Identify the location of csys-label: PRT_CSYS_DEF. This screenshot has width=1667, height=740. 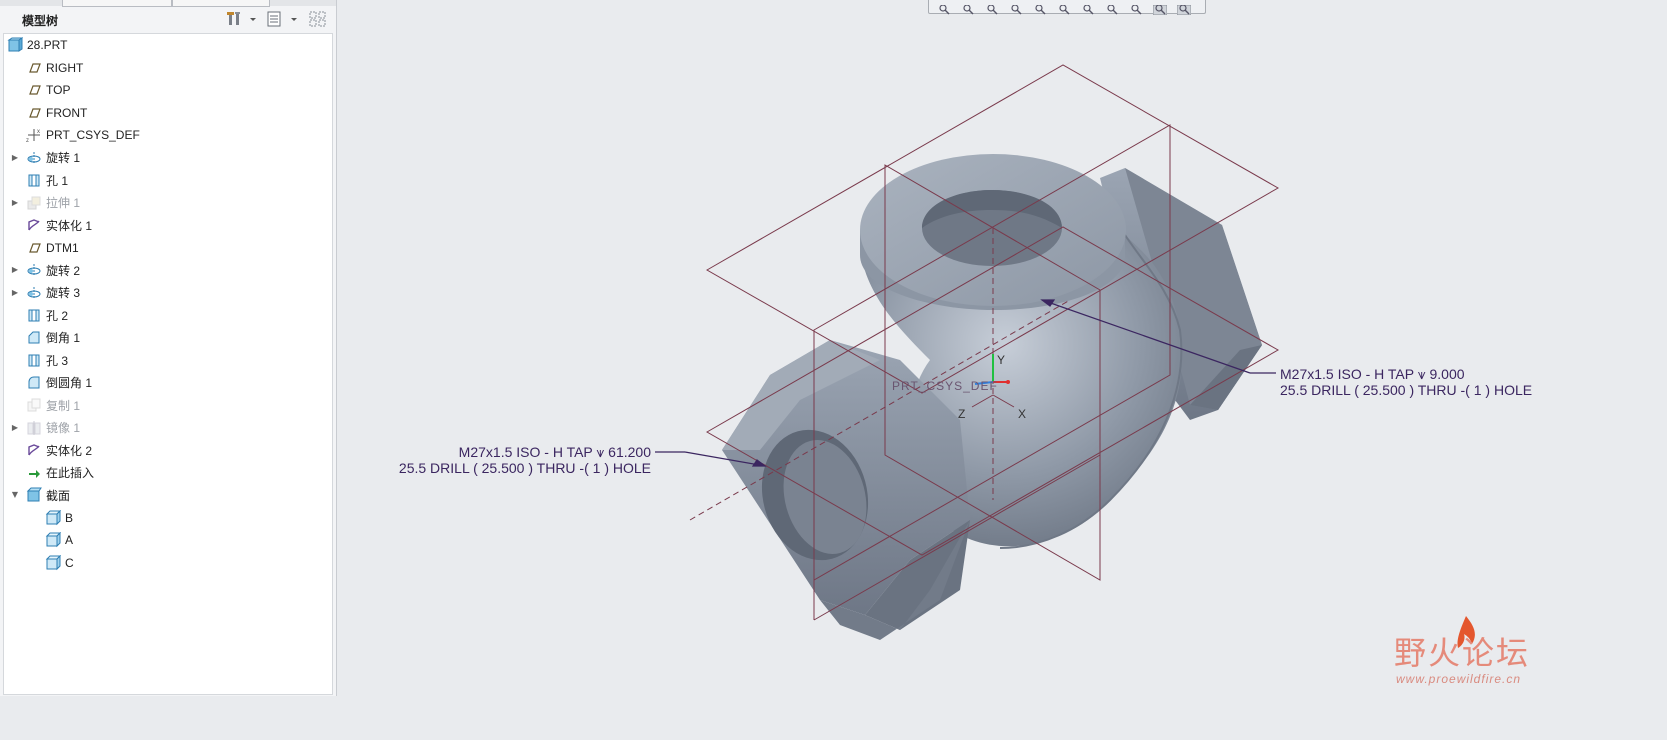
(945, 386).